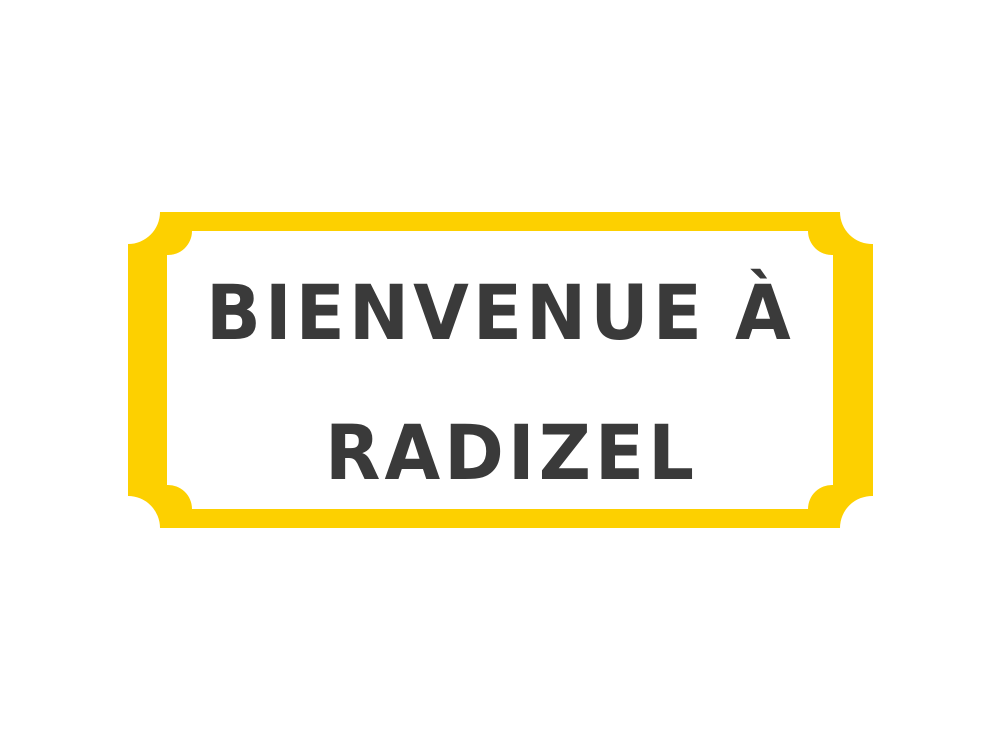 Image resolution: width=1000 pixels, height=750 pixels. Describe the element at coordinates (500, 312) in the screenshot. I see `sign-line-1: BIENVENUE À` at that location.